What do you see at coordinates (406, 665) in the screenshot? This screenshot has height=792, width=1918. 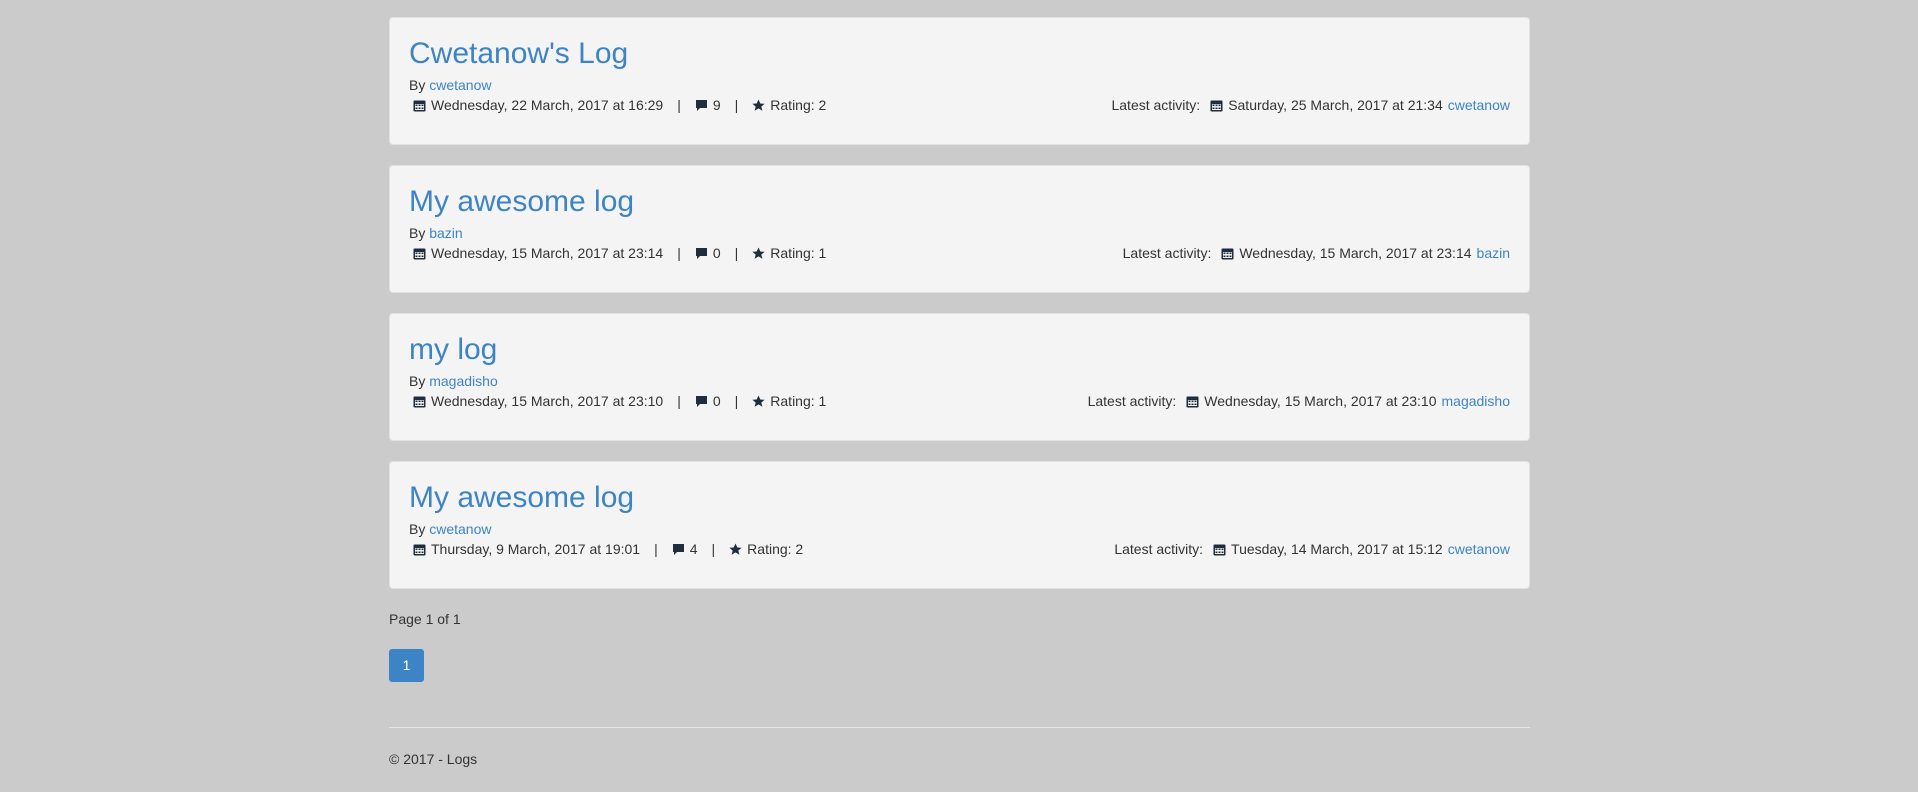 I see `page-1-button: 1` at bounding box center [406, 665].